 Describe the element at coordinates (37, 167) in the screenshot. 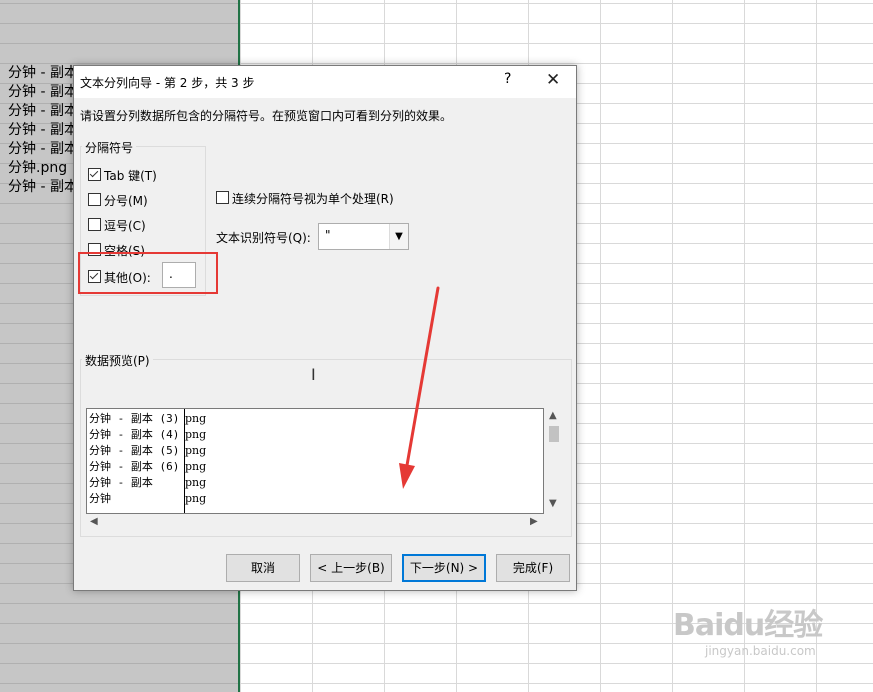

I see `cell-a6: 分钟.png` at that location.